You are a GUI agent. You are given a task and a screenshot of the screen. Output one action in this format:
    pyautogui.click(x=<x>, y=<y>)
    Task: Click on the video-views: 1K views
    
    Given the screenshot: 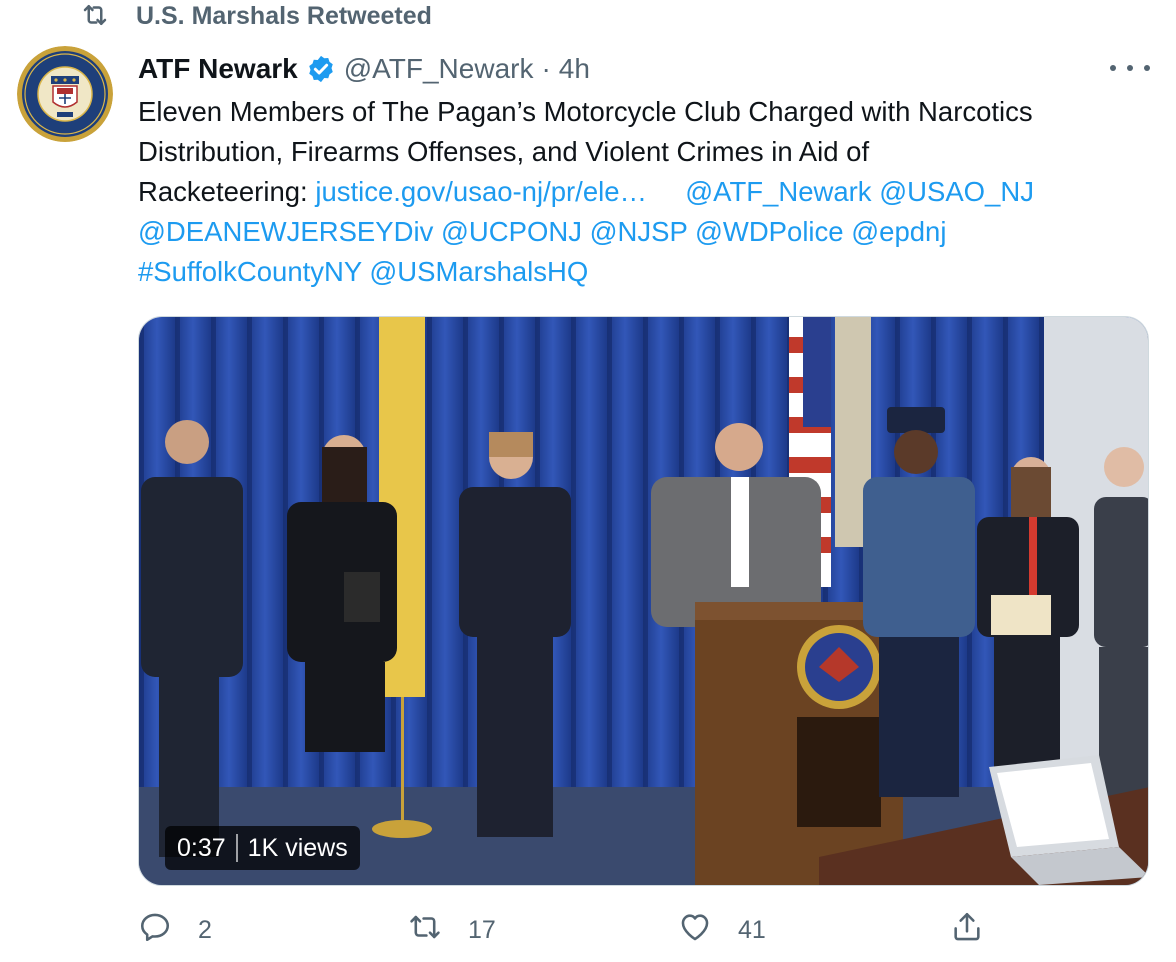 What is the action you would take?
    pyautogui.click(x=297, y=847)
    